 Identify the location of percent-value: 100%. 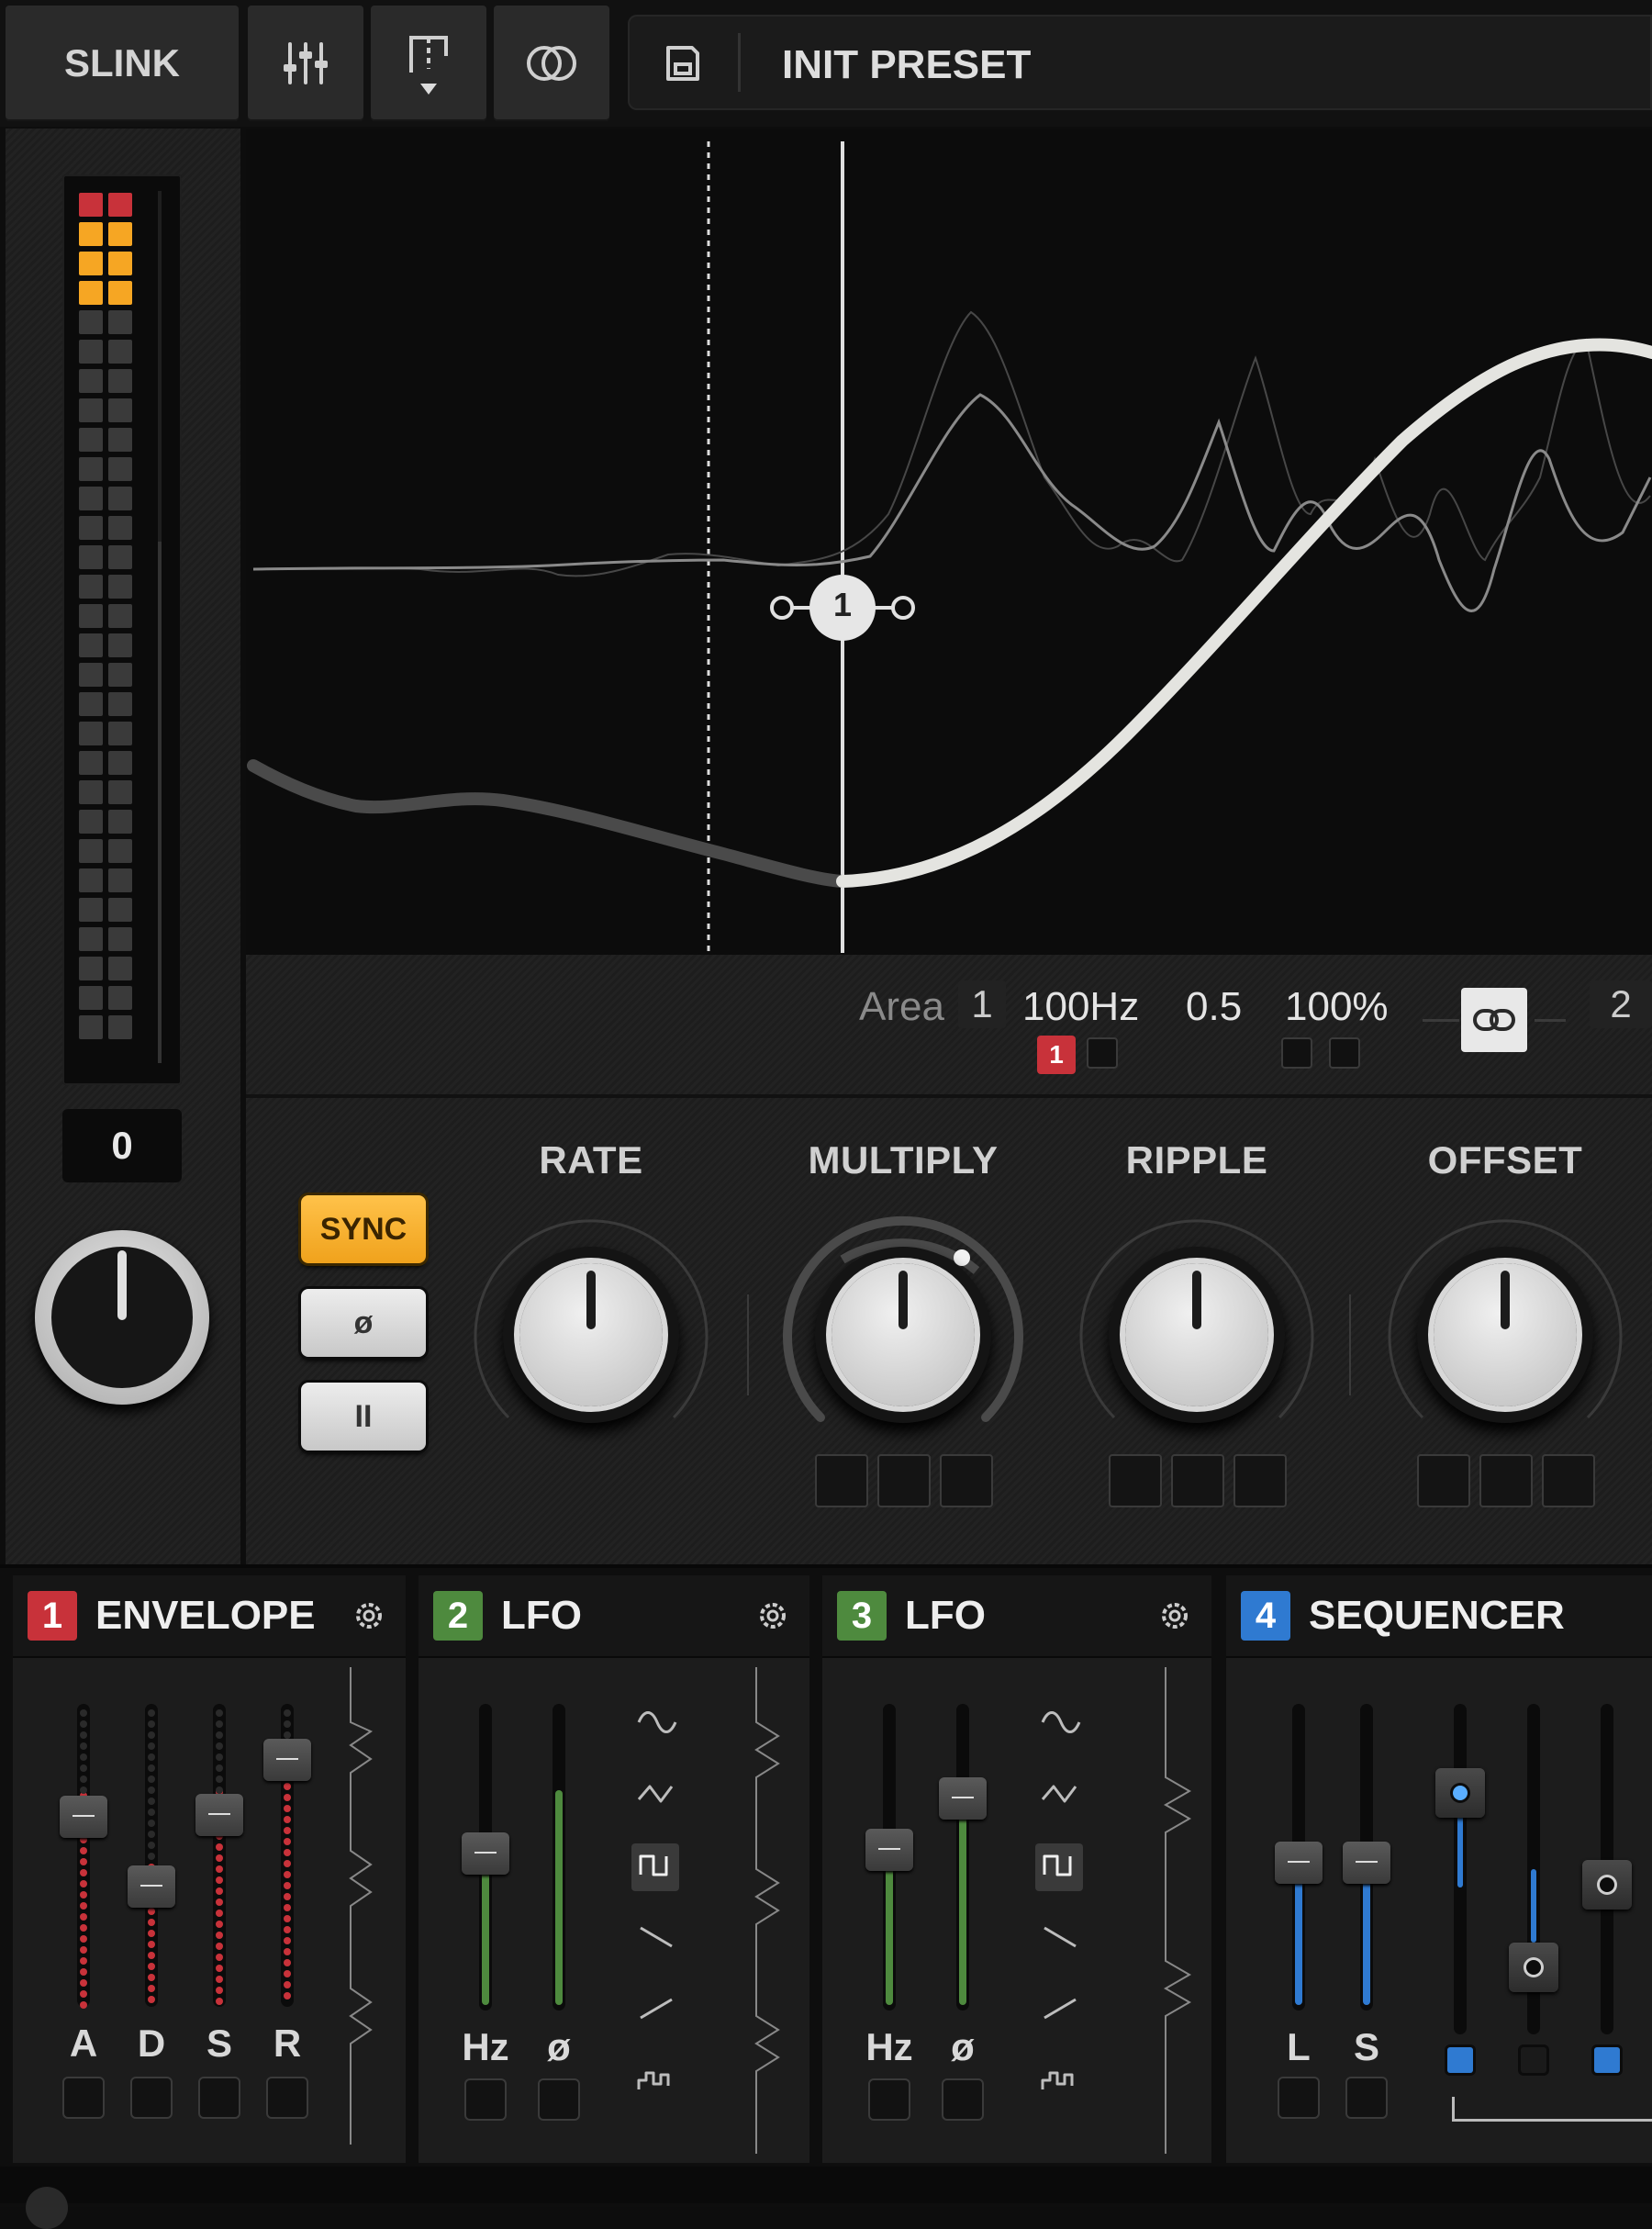
(1337, 1007).